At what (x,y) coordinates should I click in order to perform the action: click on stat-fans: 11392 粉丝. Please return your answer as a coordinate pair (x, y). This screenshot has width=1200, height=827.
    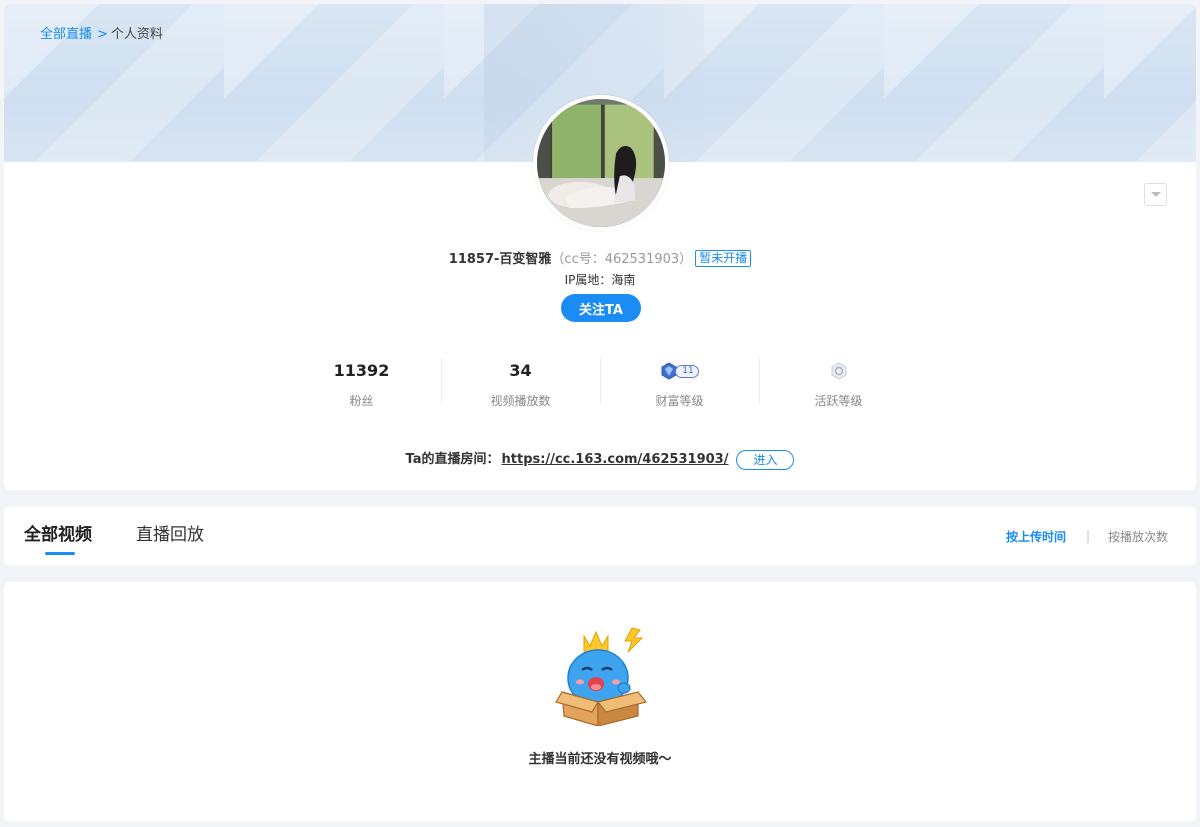
    Looking at the image, I should click on (361, 382).